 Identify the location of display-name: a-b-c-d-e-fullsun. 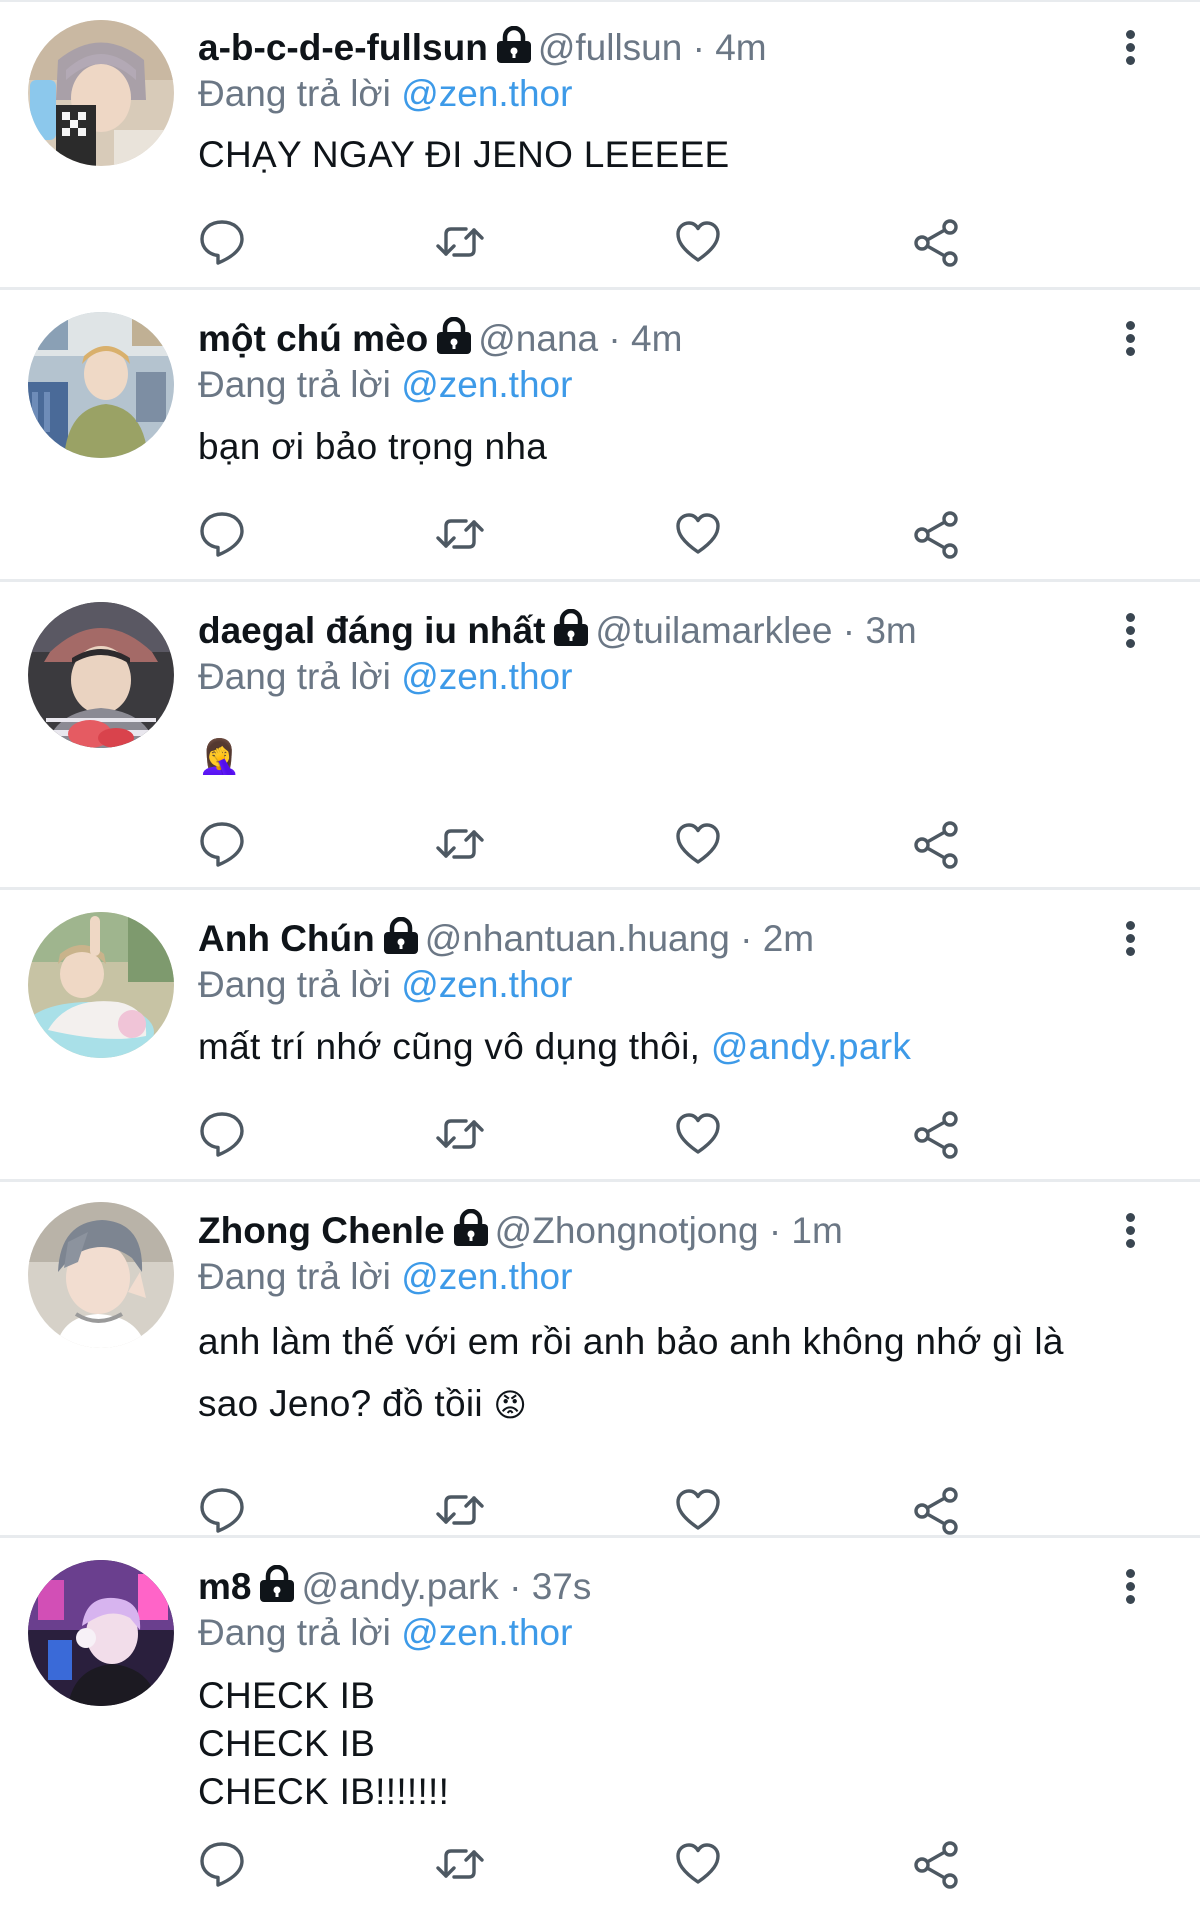
(343, 47).